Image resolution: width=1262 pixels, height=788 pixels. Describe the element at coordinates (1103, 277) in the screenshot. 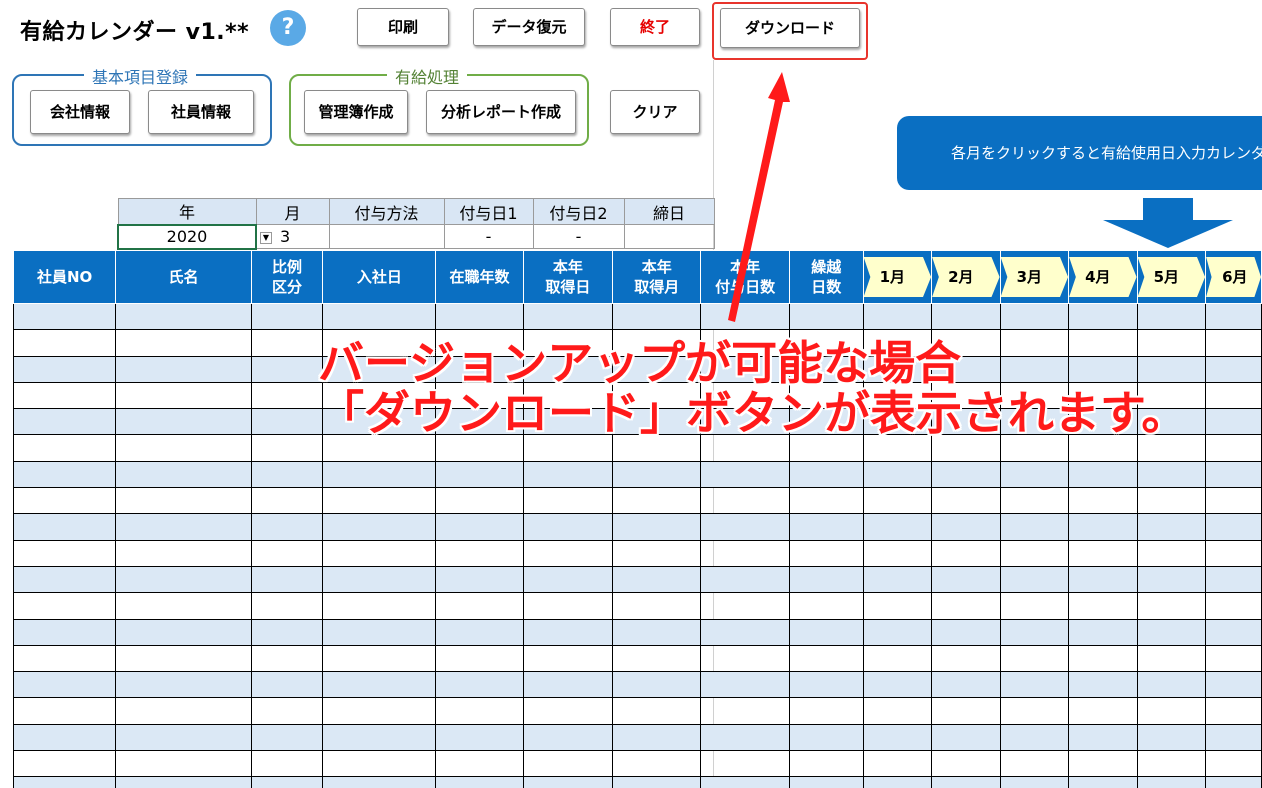

I see `month-tab-4: 4月` at that location.